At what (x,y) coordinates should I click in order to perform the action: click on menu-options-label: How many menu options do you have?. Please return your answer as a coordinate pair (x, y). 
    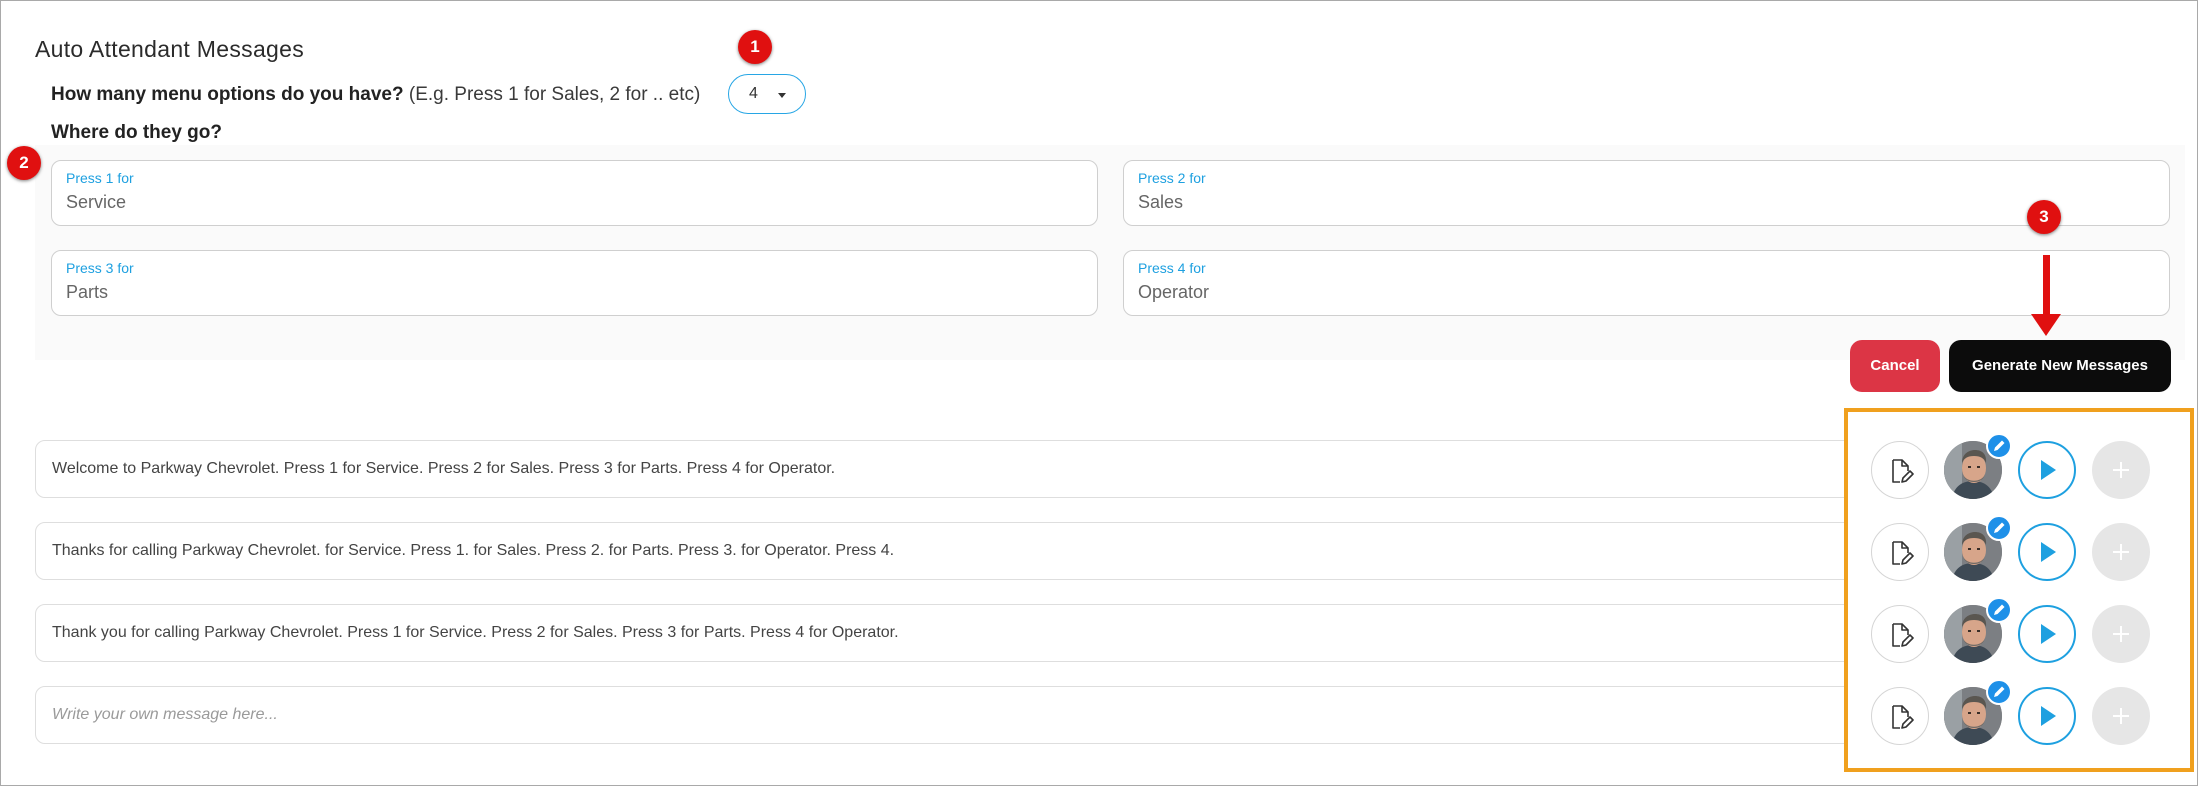
    Looking at the image, I should click on (227, 94).